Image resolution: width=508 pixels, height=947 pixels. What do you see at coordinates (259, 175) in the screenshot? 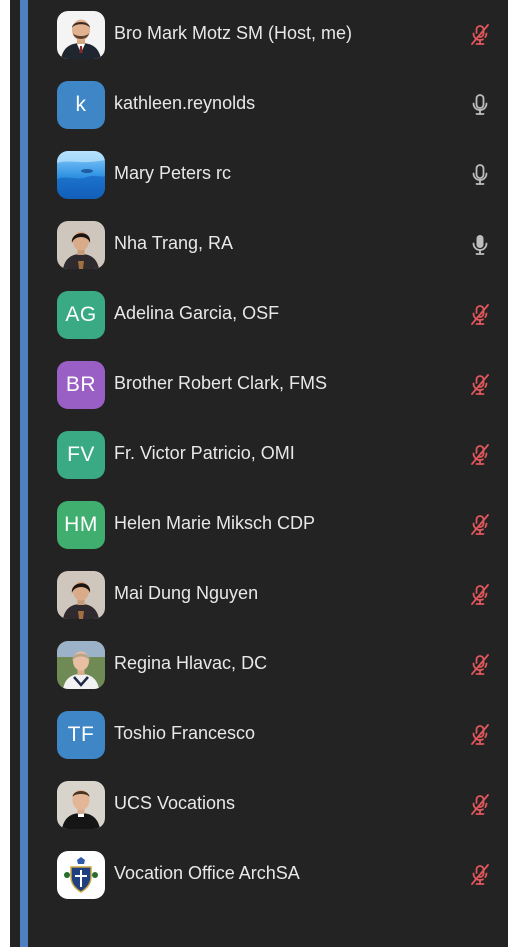
I see `participant-row: Mary Peters rc` at bounding box center [259, 175].